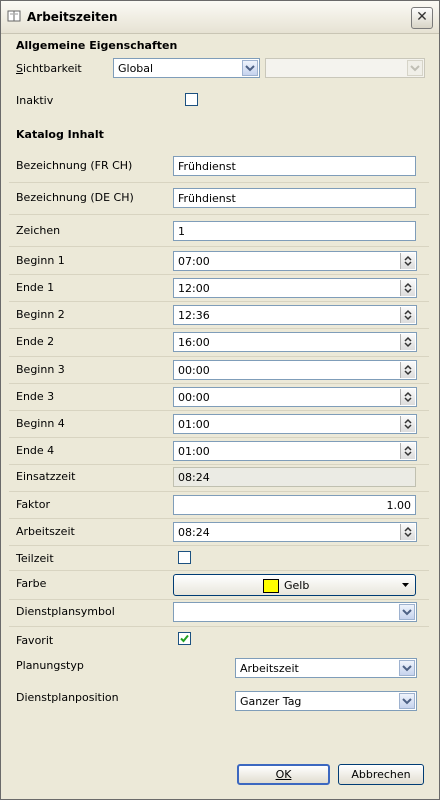 This screenshot has width=440, height=800. Describe the element at coordinates (65, 611) in the screenshot. I see `dienstplansymbol-label: Dienstplansymbol` at that location.